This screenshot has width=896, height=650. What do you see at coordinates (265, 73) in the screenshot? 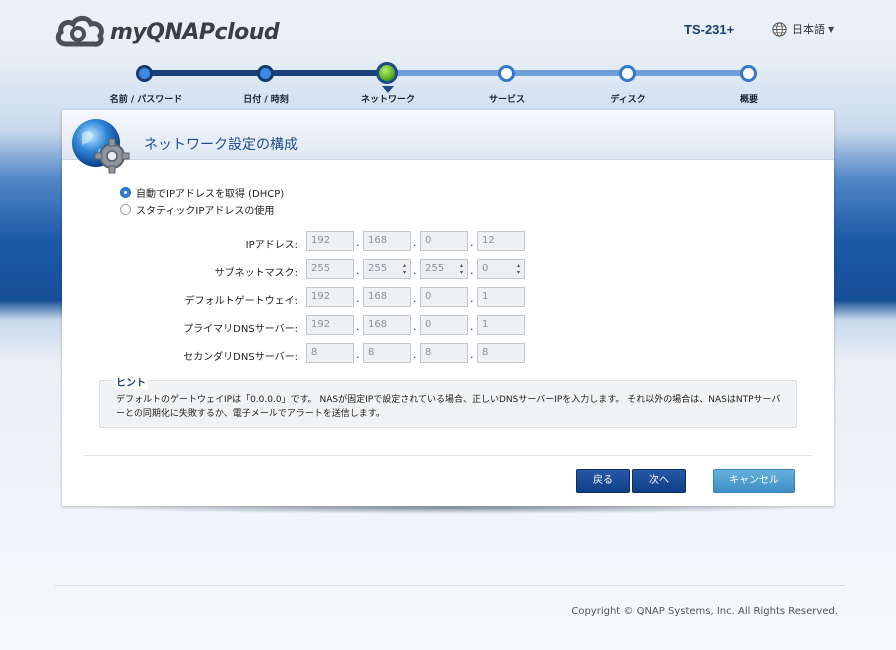
I see `step-dot-date-time` at bounding box center [265, 73].